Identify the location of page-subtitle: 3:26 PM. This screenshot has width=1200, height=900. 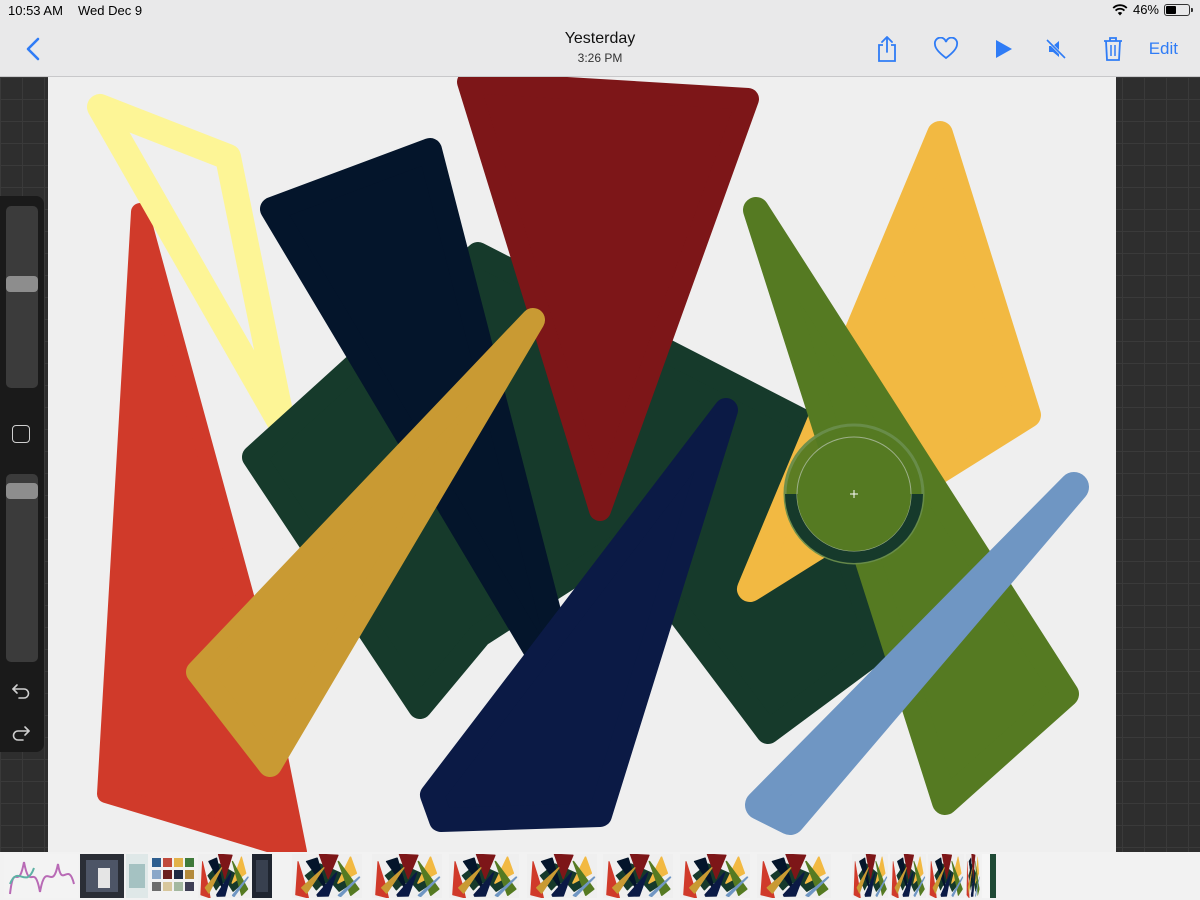
(600, 58).